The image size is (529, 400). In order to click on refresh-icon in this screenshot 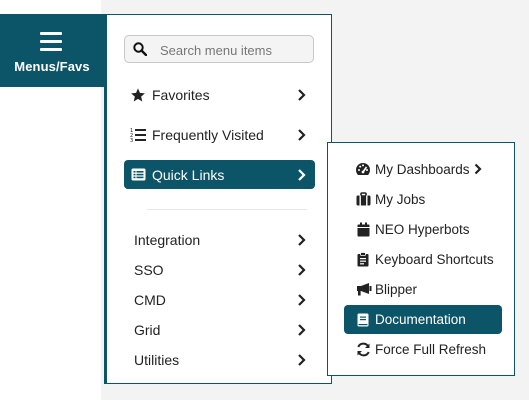, I will do `click(363, 349)`.